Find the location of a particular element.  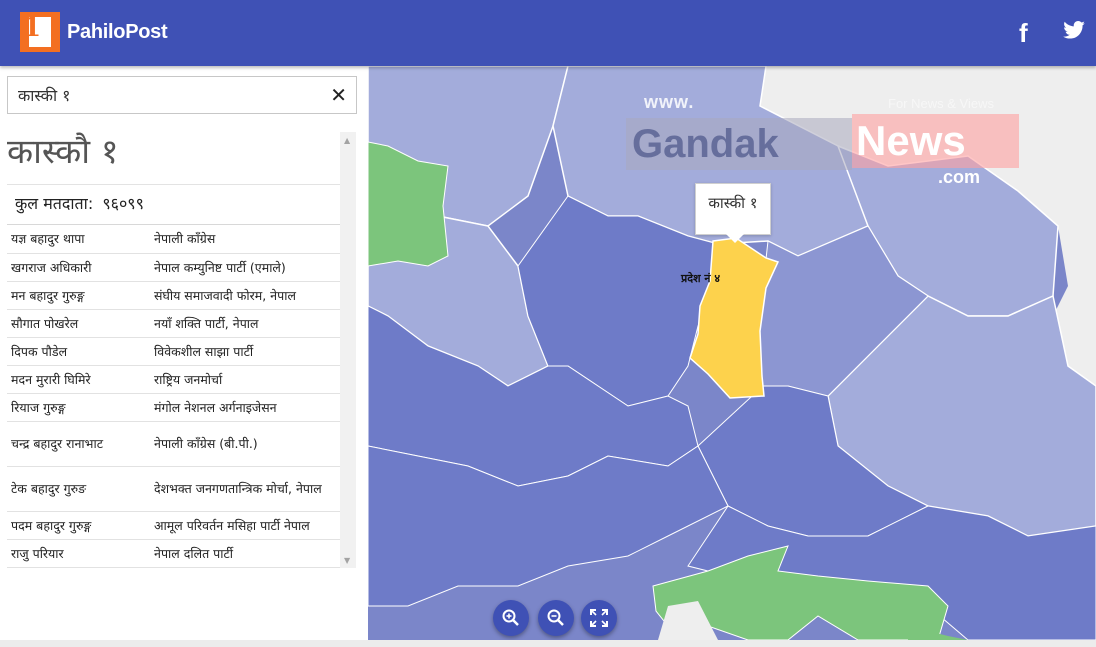

facebook-icon: f is located at coordinates (1023, 33).